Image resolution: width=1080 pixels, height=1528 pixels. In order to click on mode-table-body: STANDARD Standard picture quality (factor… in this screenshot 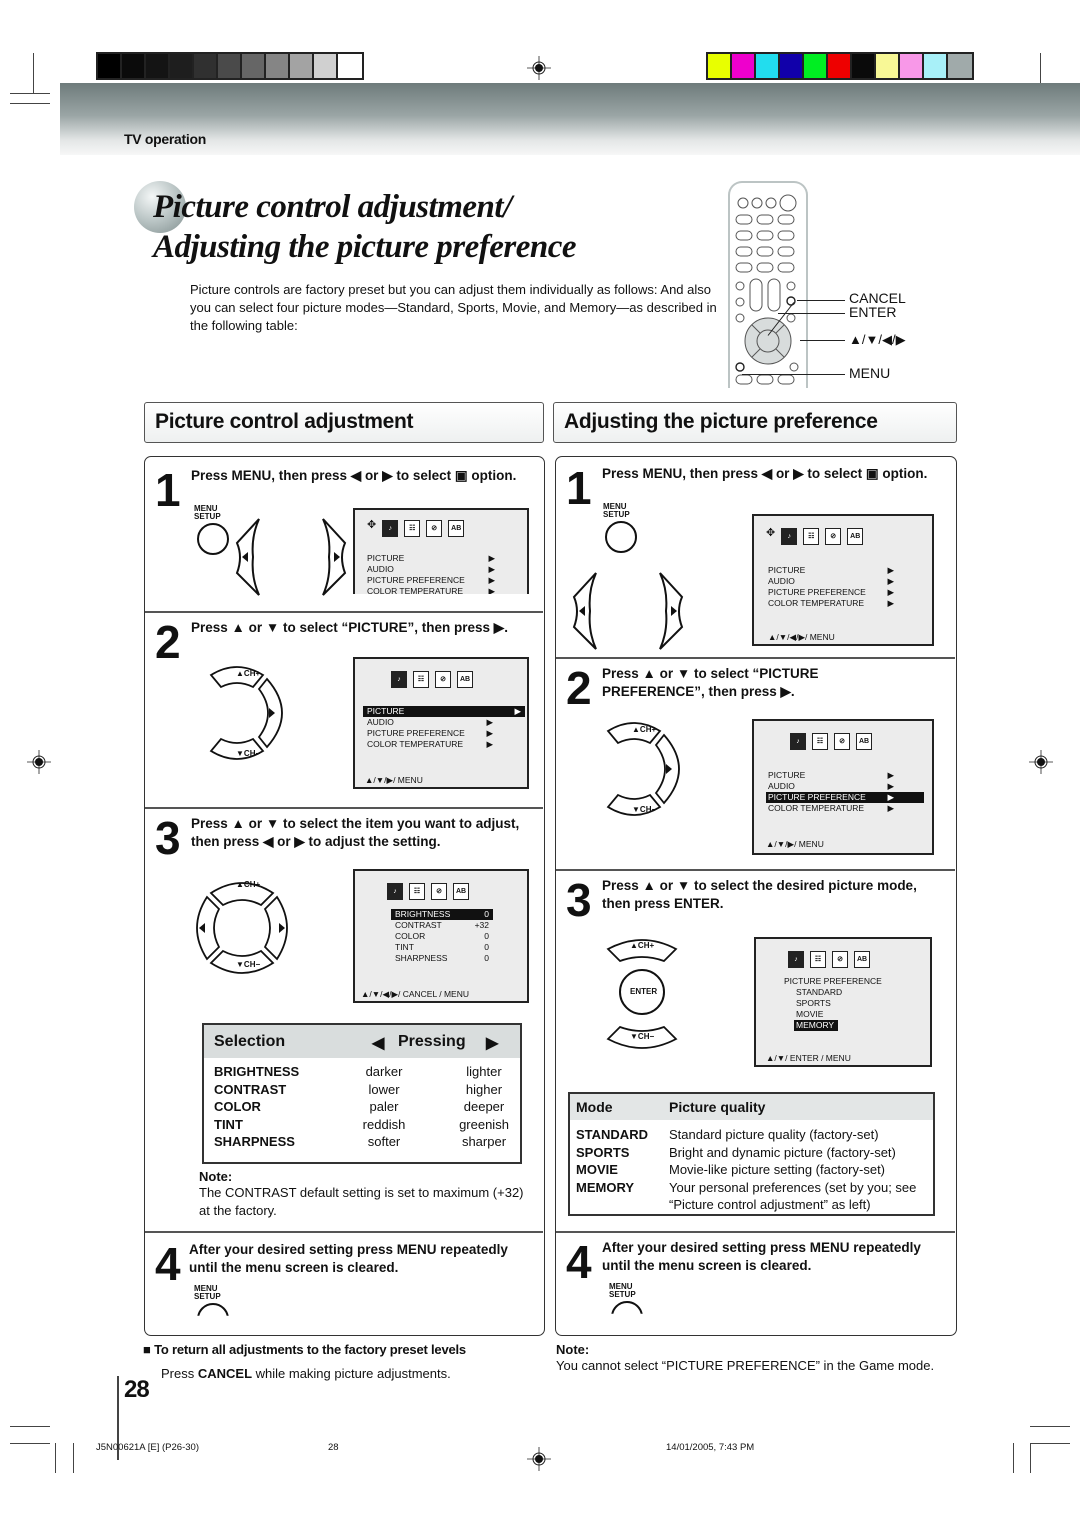, I will do `click(751, 1167)`.